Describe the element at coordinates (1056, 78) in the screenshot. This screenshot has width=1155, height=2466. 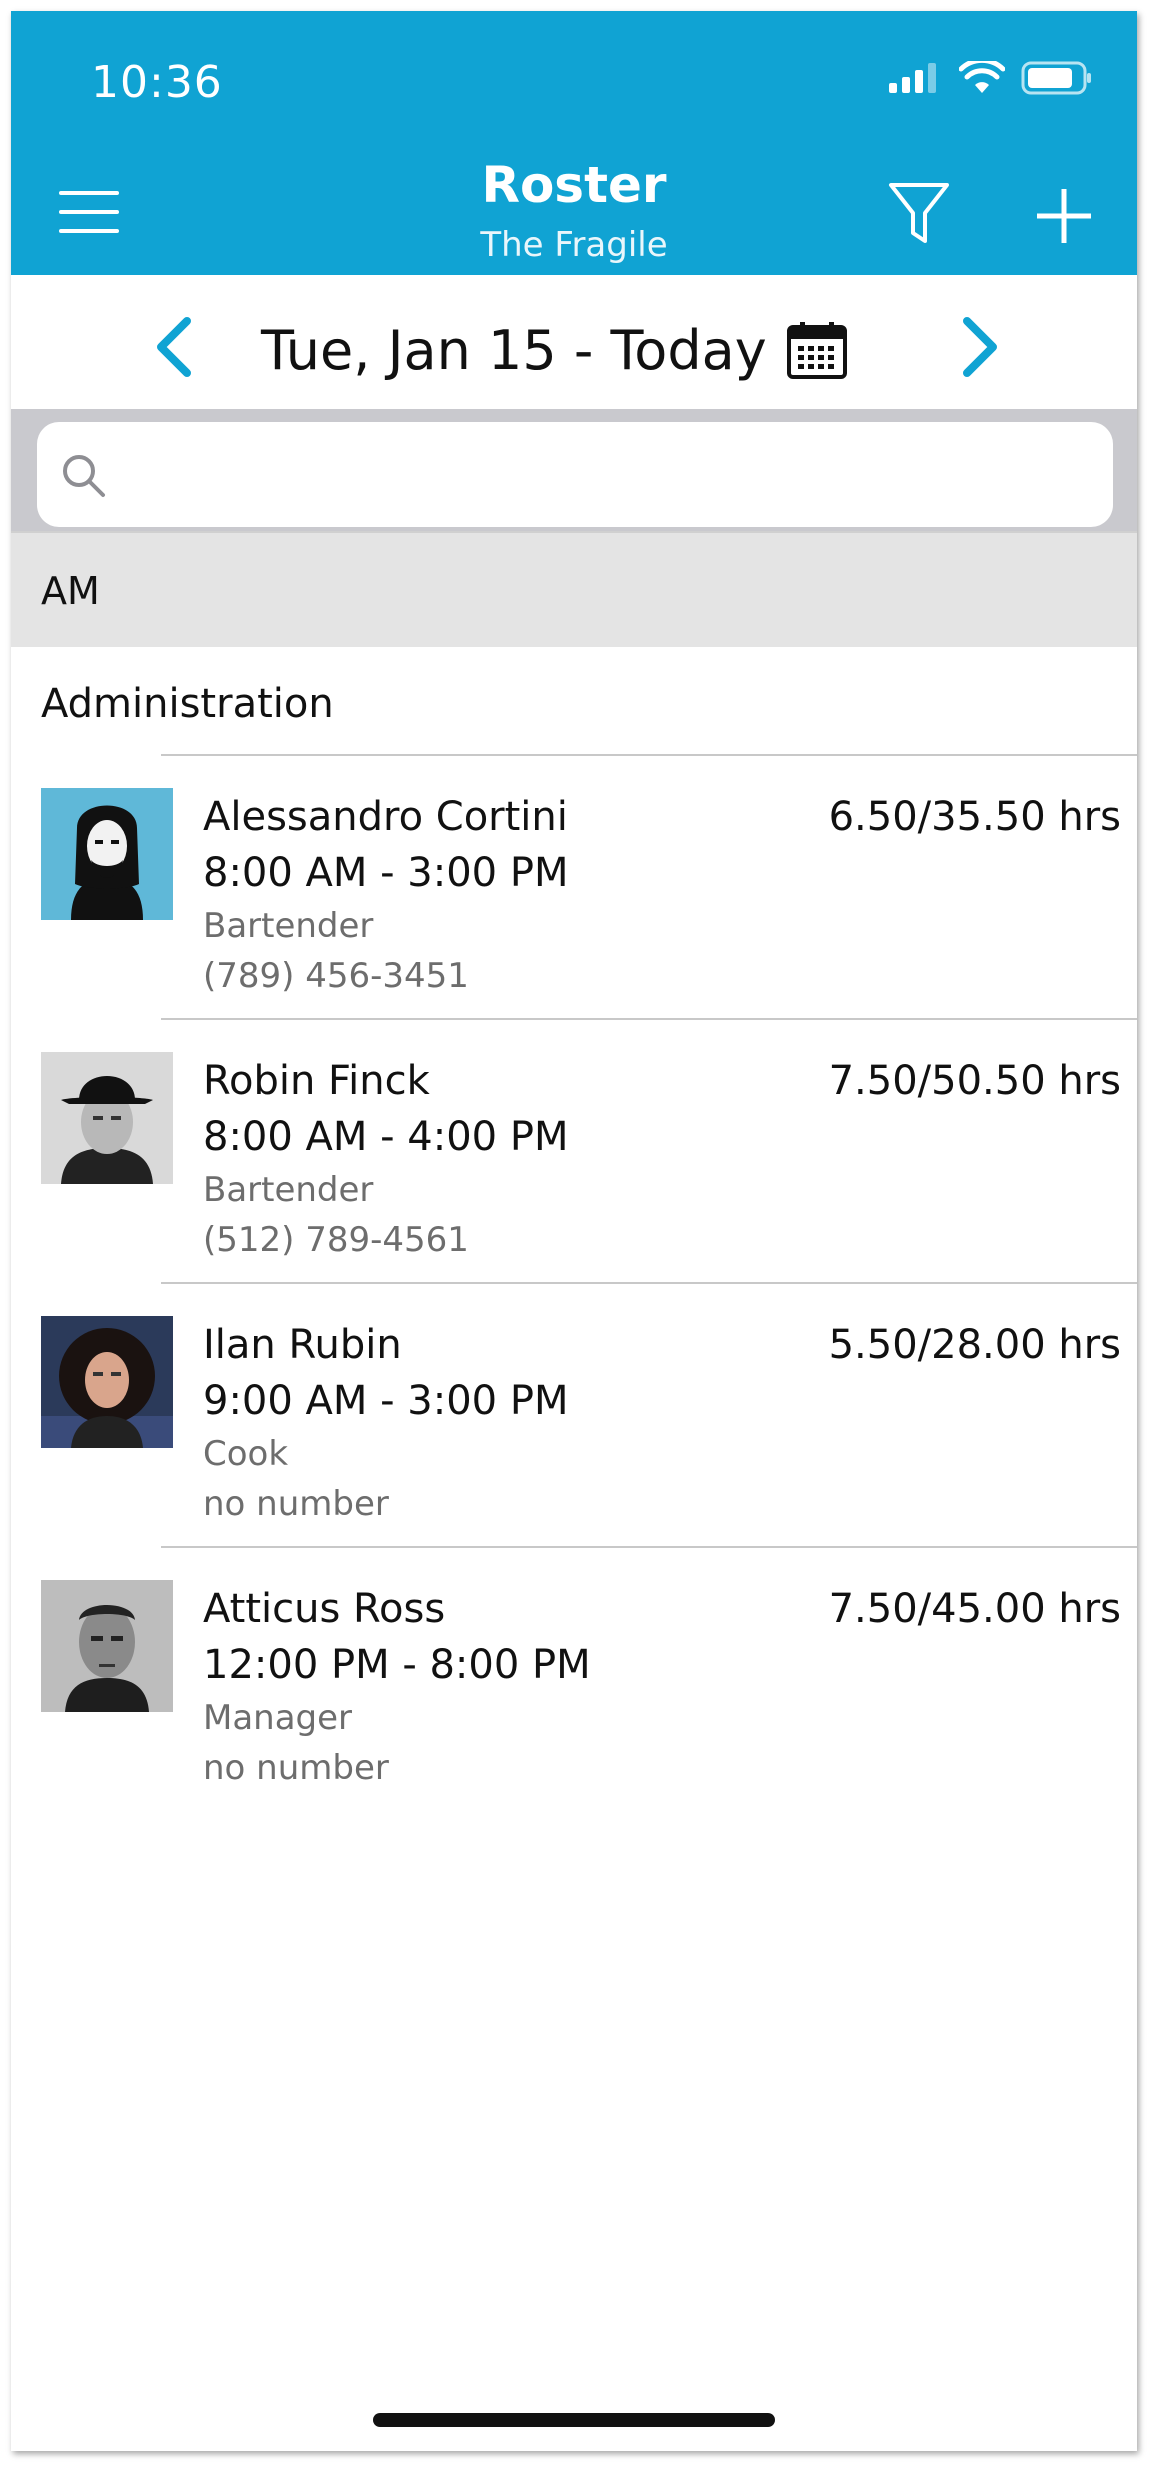
I see `battery-icon` at that location.